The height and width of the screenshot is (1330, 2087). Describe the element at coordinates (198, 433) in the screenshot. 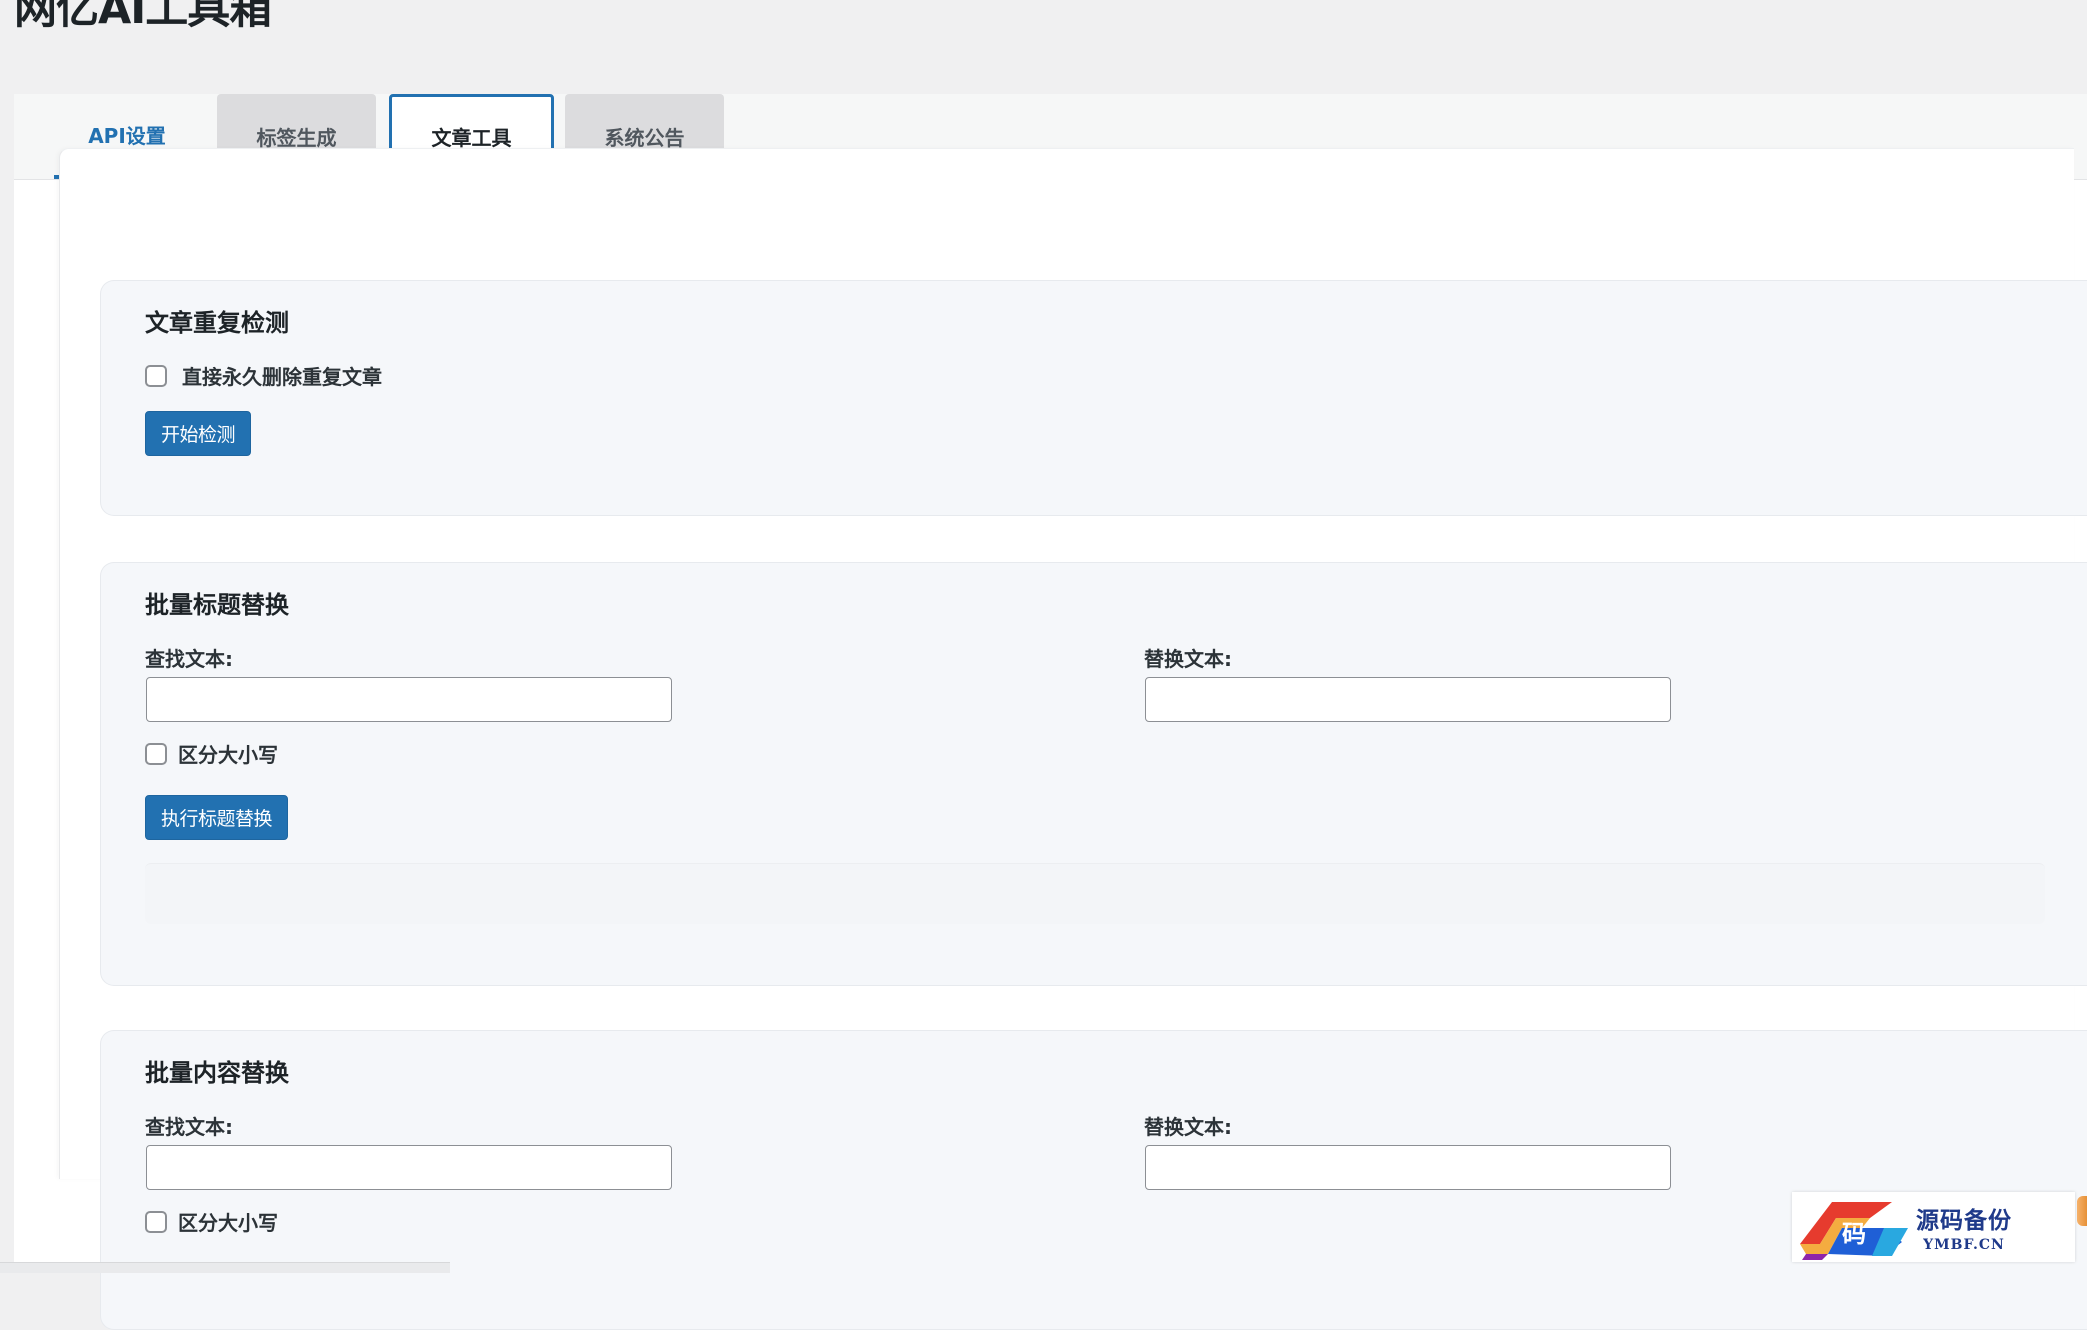

I see `start-check-button: 开始检测` at that location.